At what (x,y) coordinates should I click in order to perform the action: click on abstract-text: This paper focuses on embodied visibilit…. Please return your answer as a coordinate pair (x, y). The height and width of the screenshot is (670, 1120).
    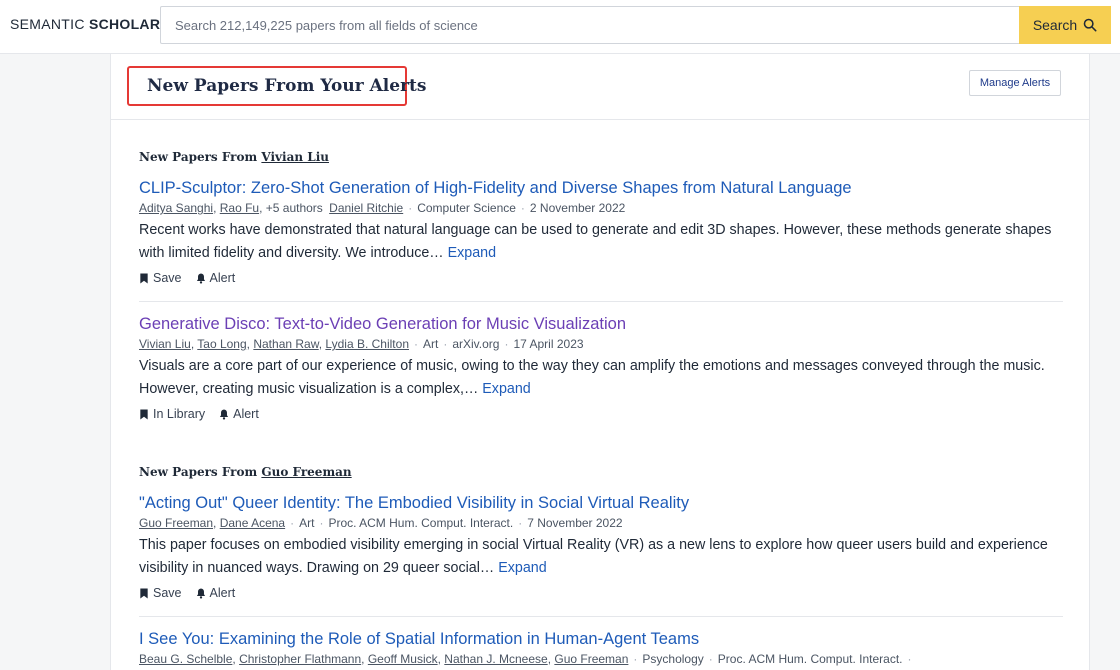
    Looking at the image, I should click on (593, 556).